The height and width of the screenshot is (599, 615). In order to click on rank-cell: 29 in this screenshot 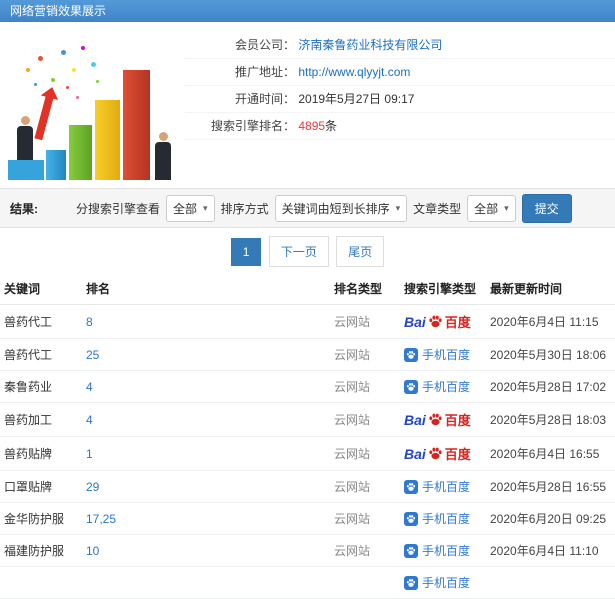, I will do `click(206, 486)`.